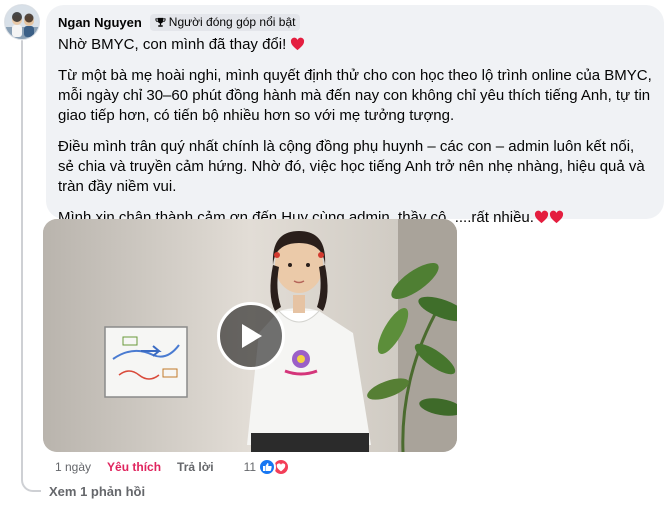  Describe the element at coordinates (195, 467) in the screenshot. I see `reply-button: Trả lời` at that location.